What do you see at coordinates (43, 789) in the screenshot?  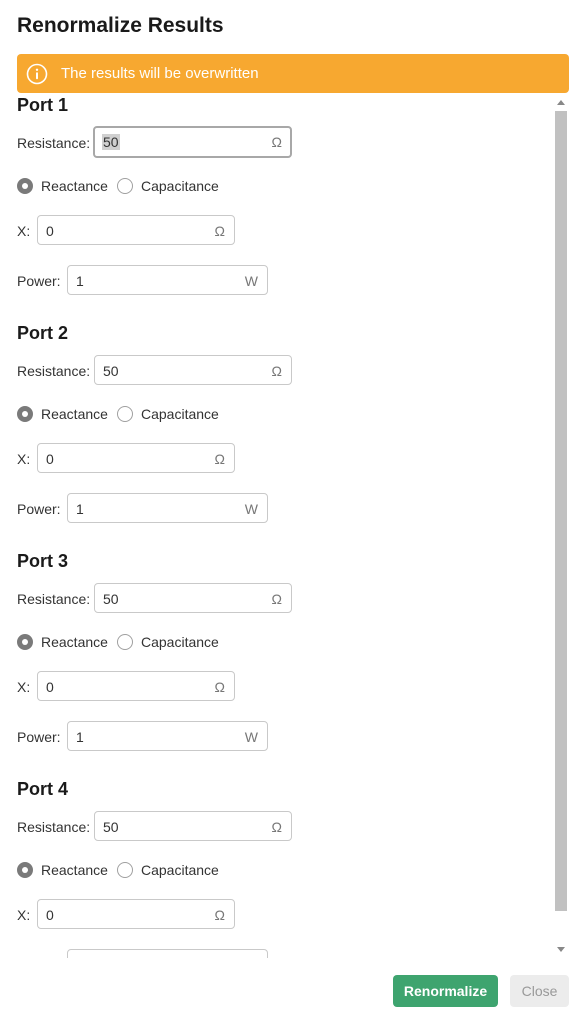 I see `port-title: Port 4` at bounding box center [43, 789].